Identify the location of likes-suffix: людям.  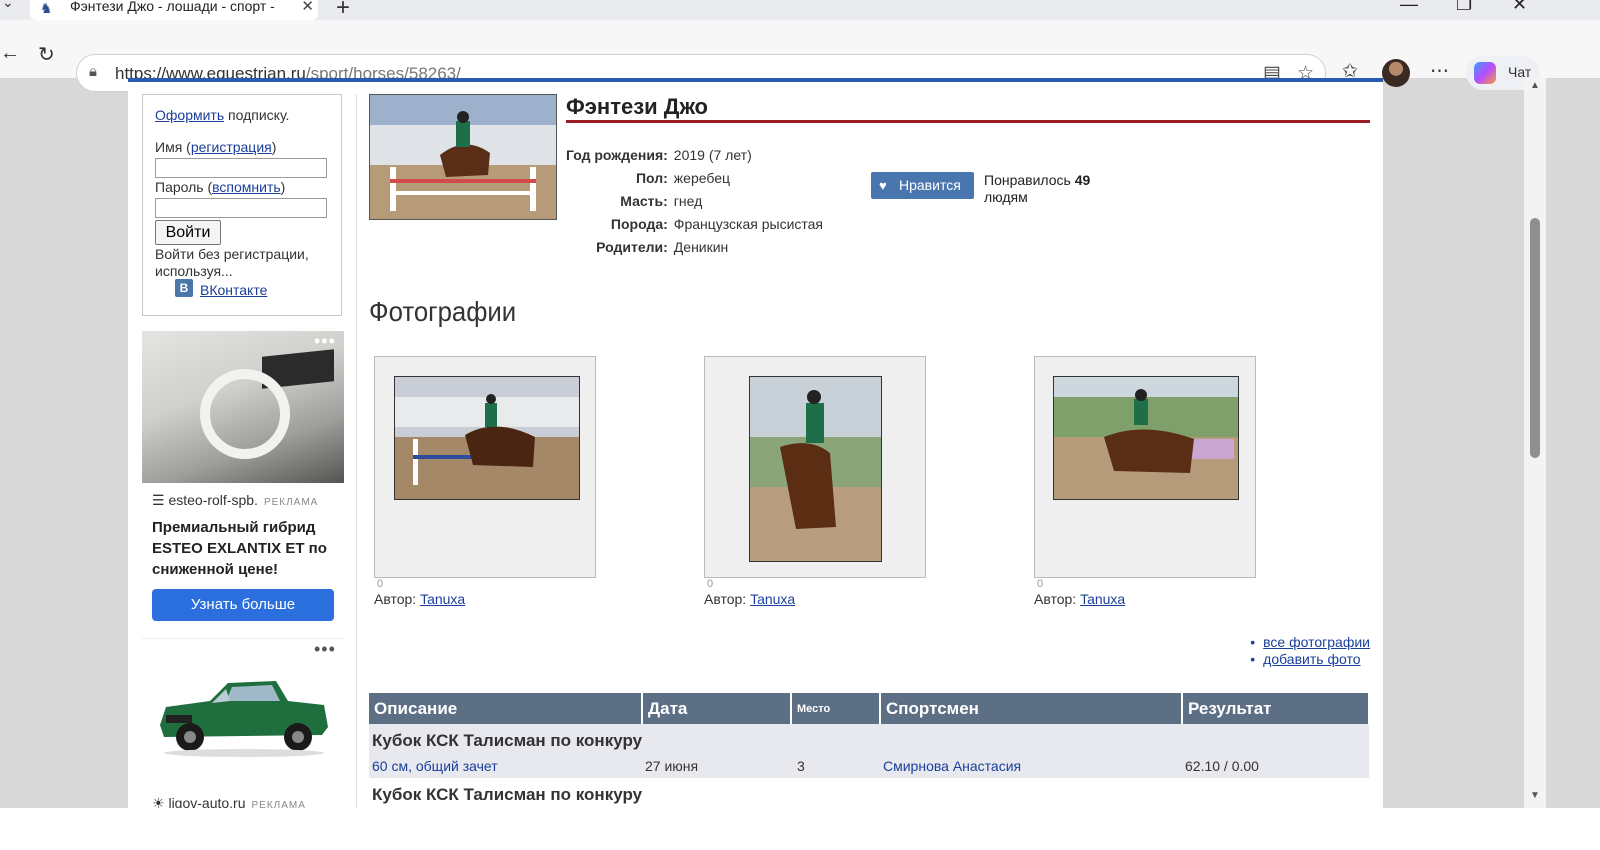
(1006, 197).